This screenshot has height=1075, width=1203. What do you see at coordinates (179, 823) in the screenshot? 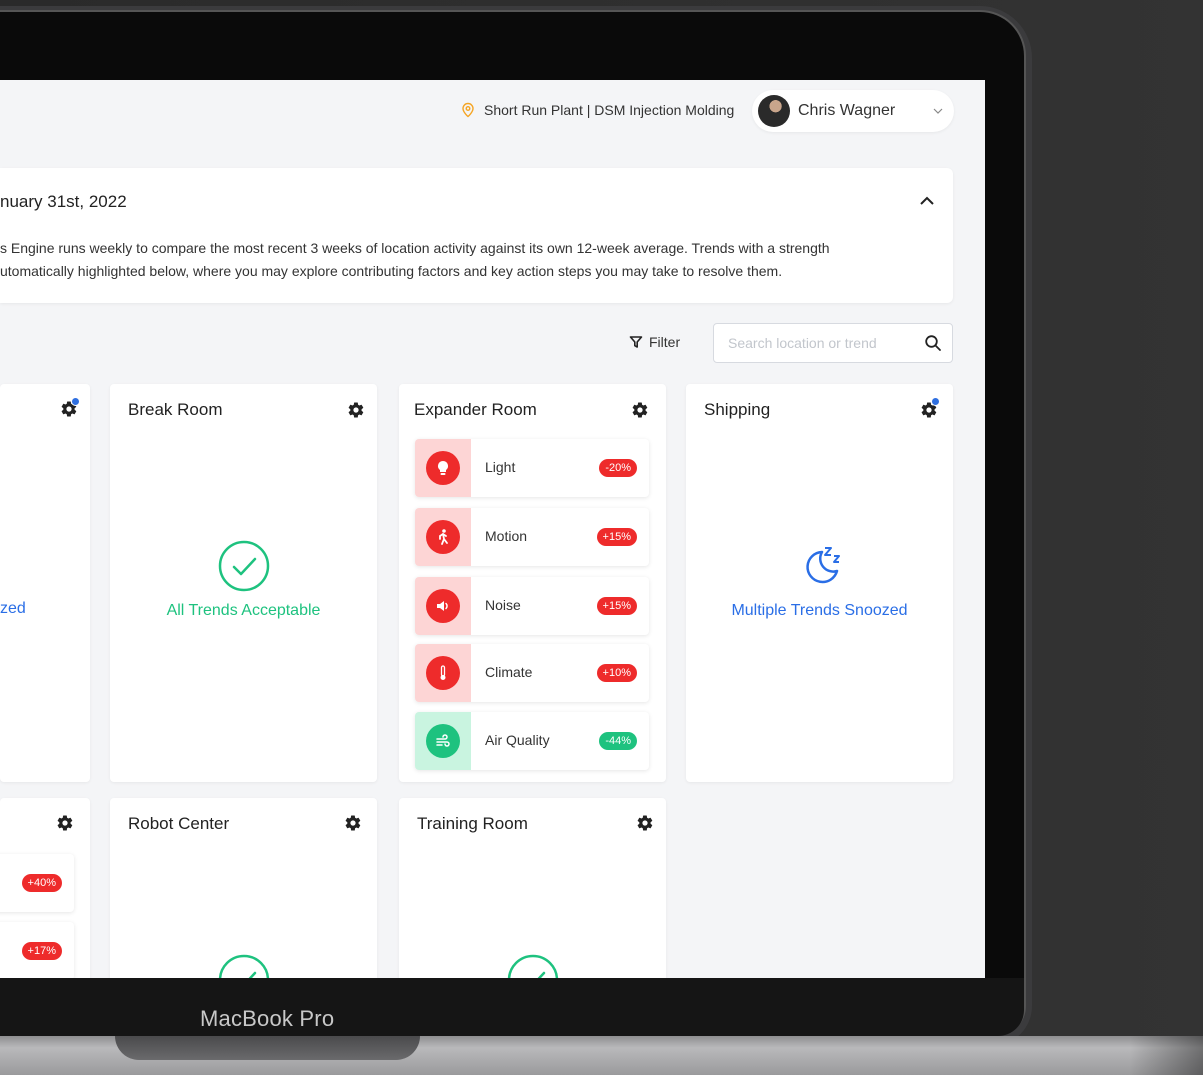
I see `card-title: Robot Center` at bounding box center [179, 823].